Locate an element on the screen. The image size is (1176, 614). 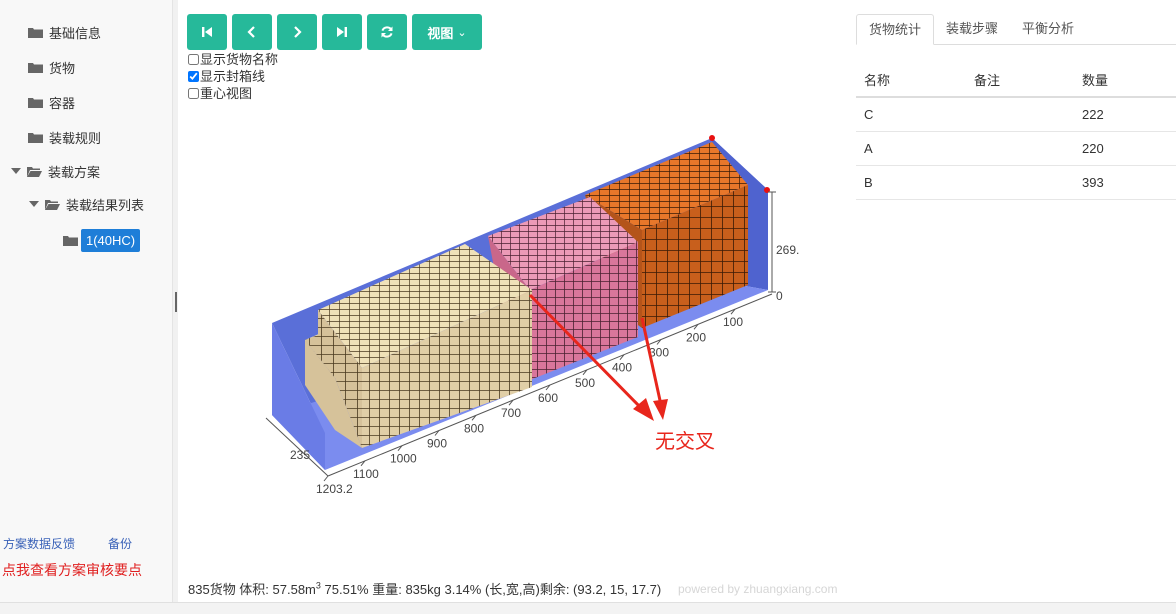
toolbar: 视图 ⌄ is located at coordinates (334, 32).